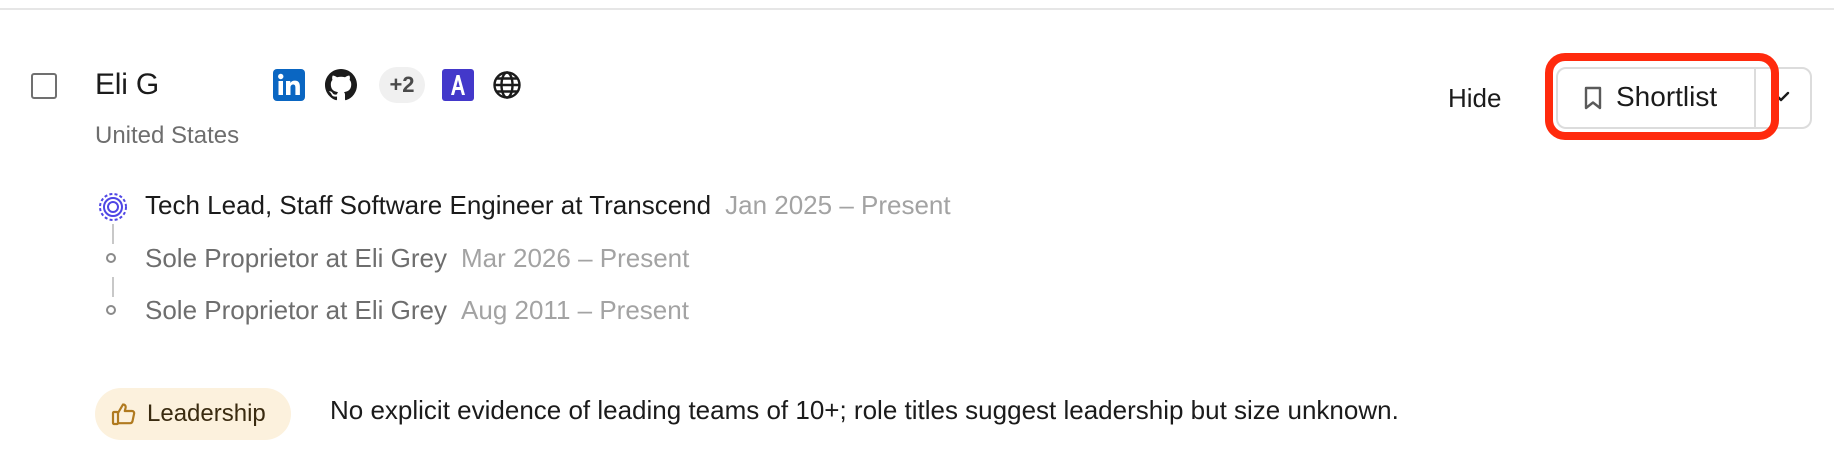 The image size is (1834, 474). What do you see at coordinates (124, 416) in the screenshot?
I see `thumbs-up-icon` at bounding box center [124, 416].